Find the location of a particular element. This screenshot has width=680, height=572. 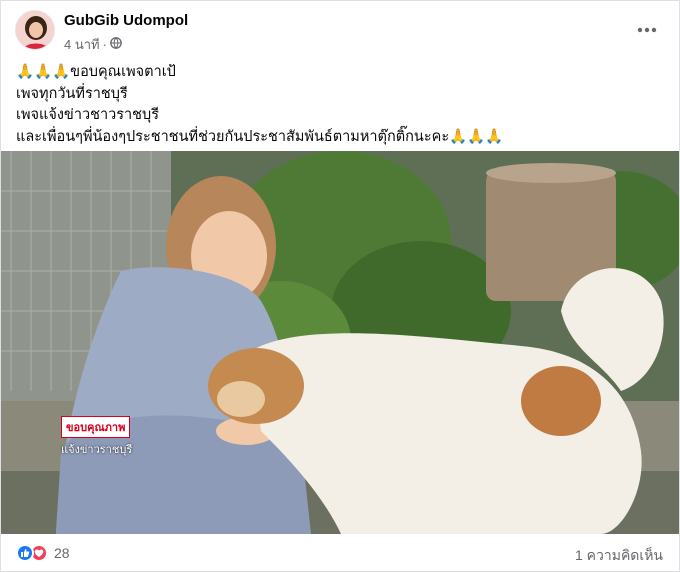

post-line: 🙏🙏🙏ขอบคุณเพจตาเป้ is located at coordinates (96, 72).